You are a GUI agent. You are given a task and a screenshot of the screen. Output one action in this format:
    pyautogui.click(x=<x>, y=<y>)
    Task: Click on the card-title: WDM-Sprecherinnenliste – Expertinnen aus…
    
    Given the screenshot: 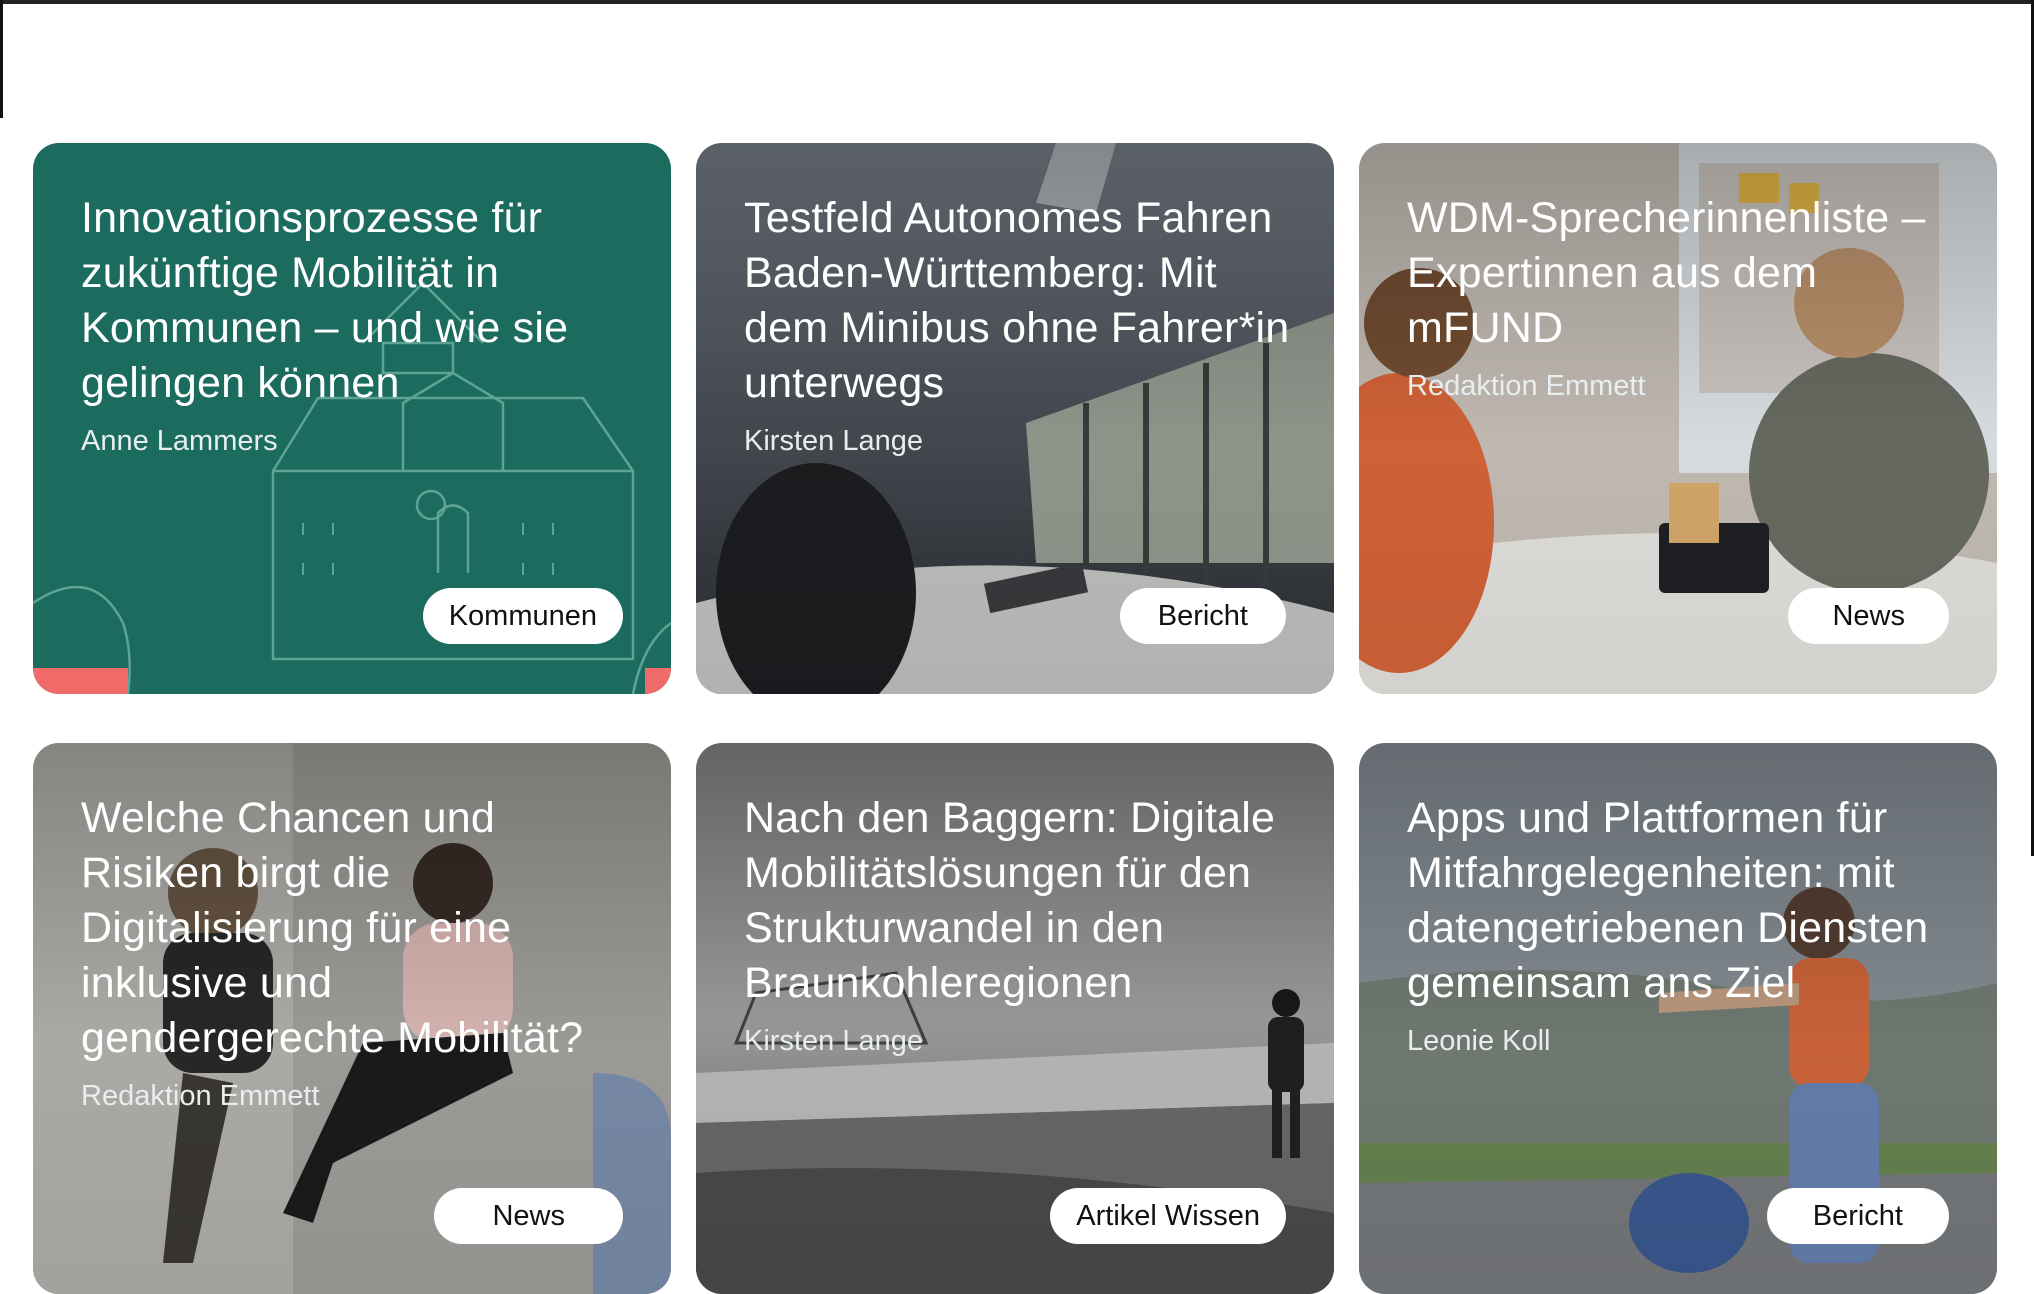 What is the action you would take?
    pyautogui.click(x=1681, y=273)
    